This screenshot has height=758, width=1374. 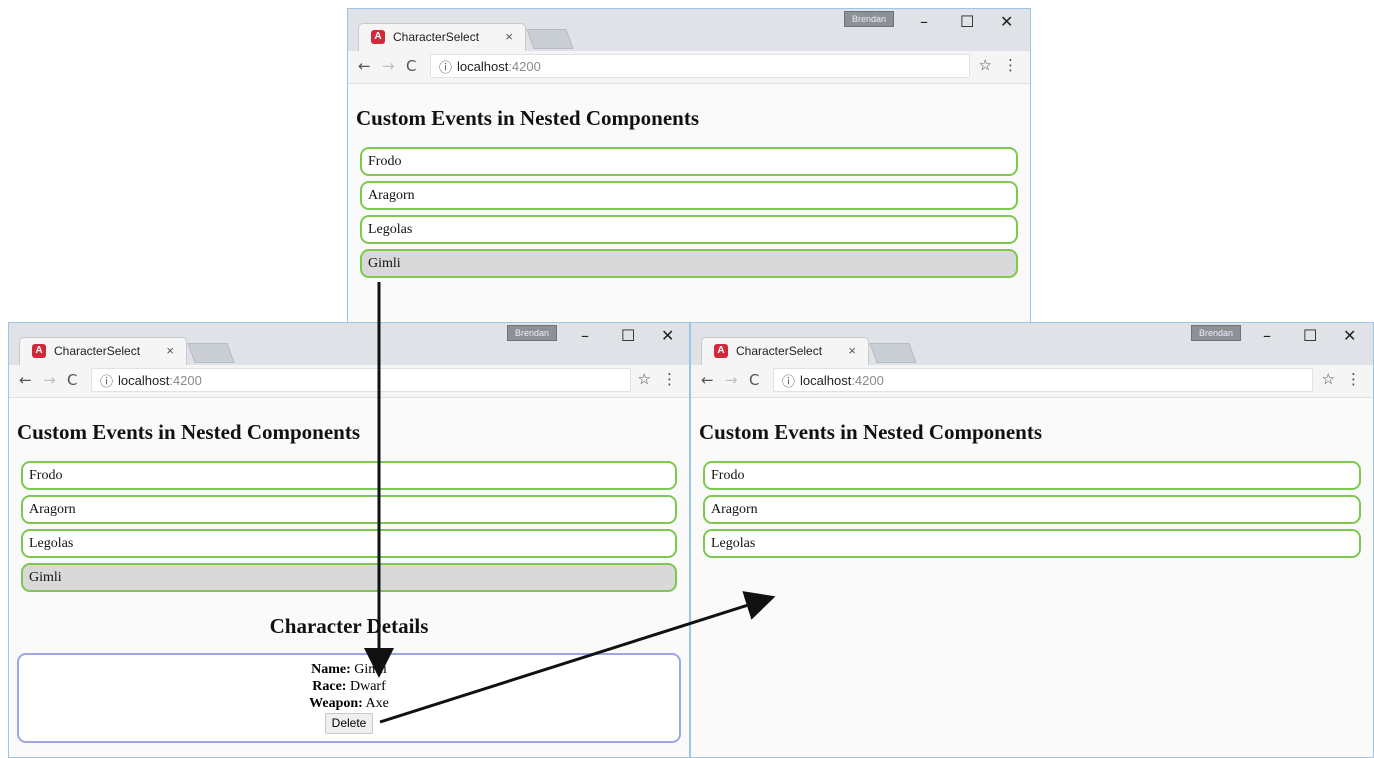 I want to click on character-list: Frodo Aragorn Legolas, so click(x=1032, y=512).